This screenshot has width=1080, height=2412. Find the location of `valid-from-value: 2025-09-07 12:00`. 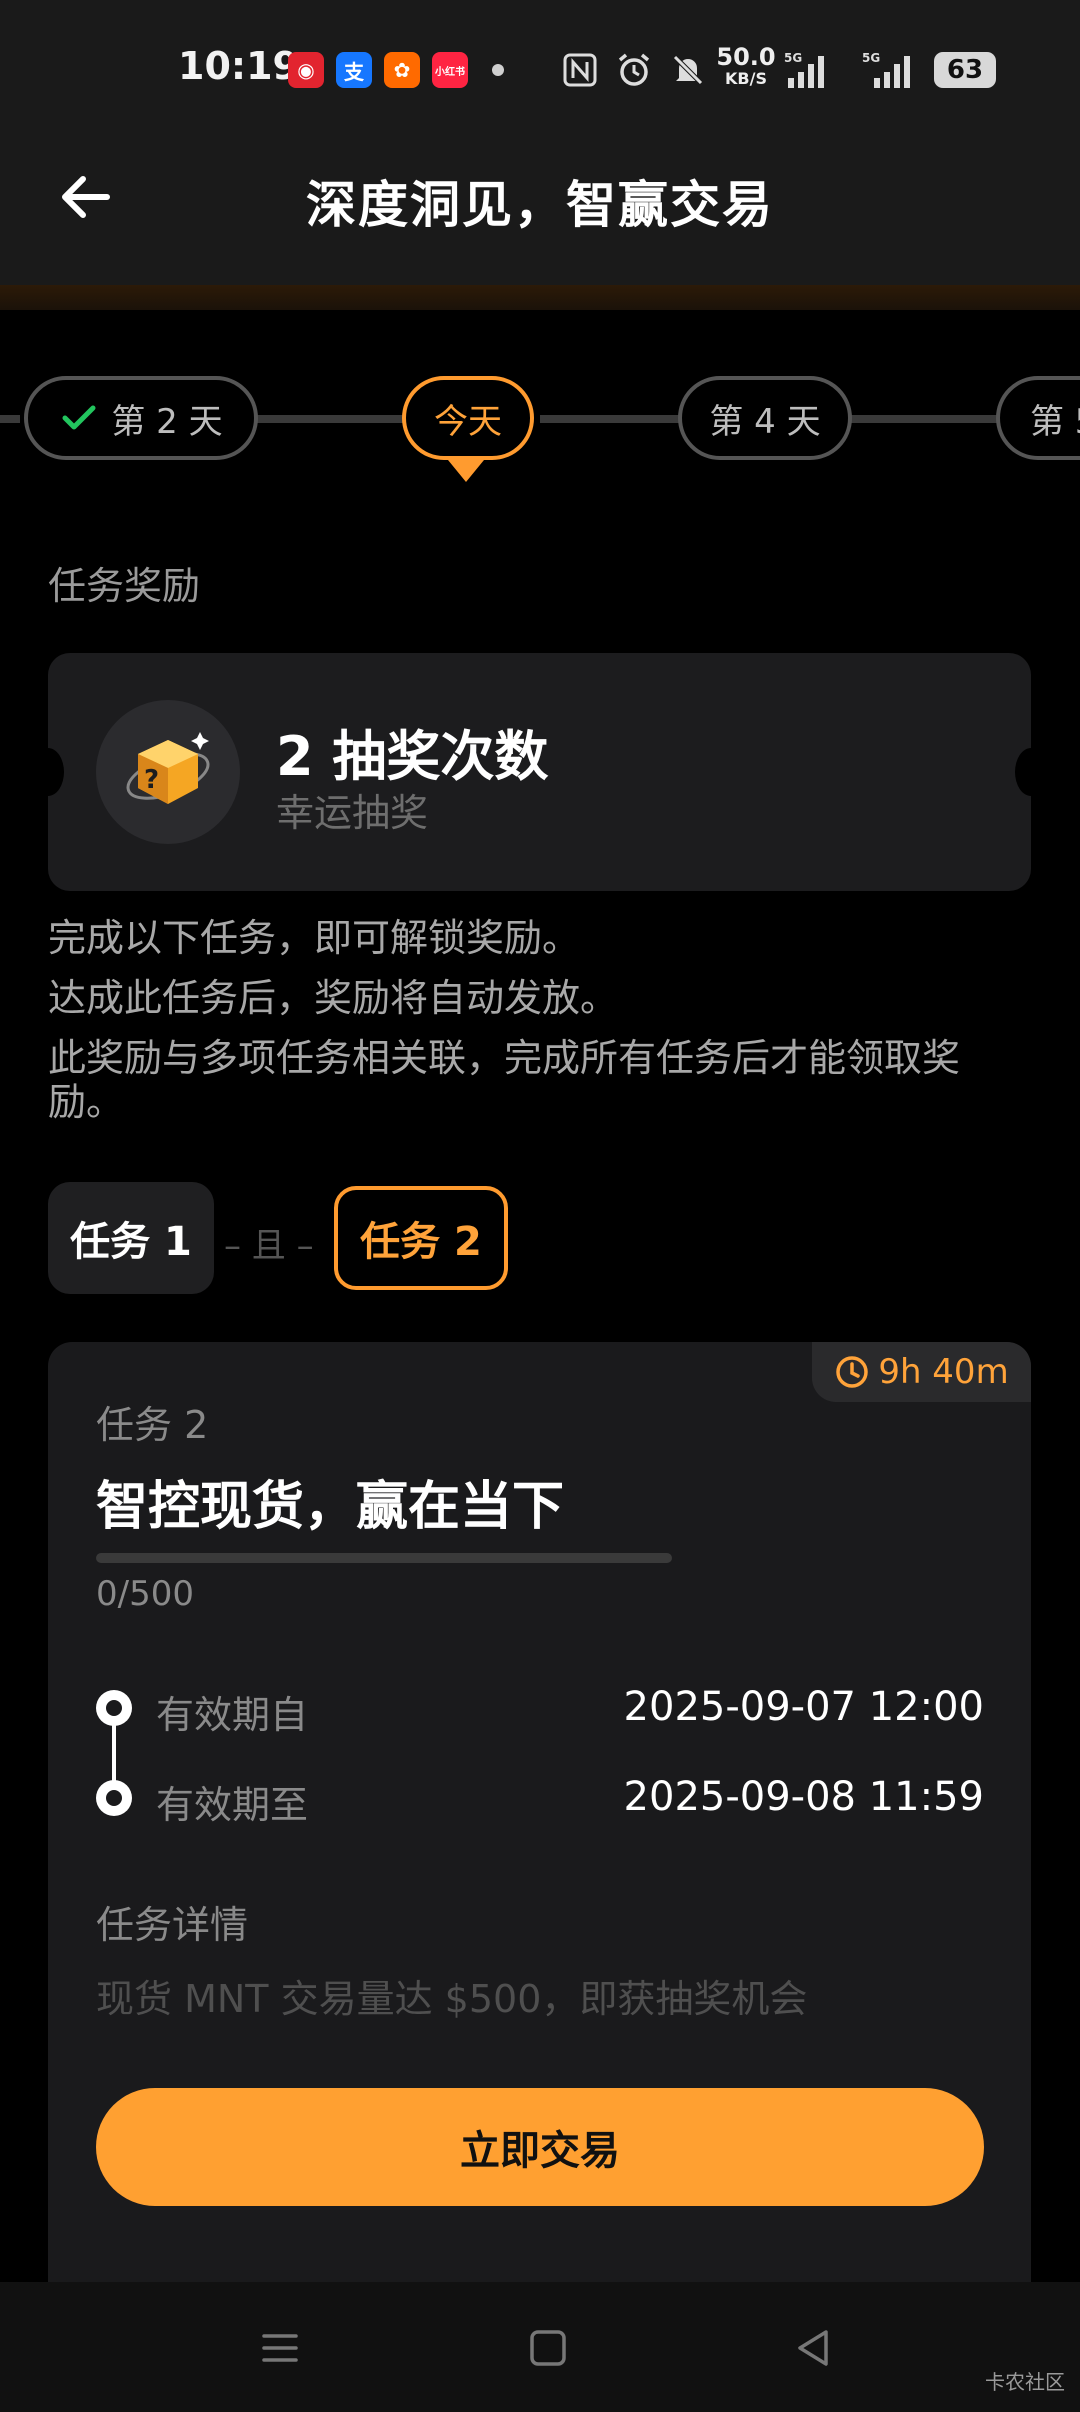

valid-from-value: 2025-09-07 12:00 is located at coordinates (803, 1707).